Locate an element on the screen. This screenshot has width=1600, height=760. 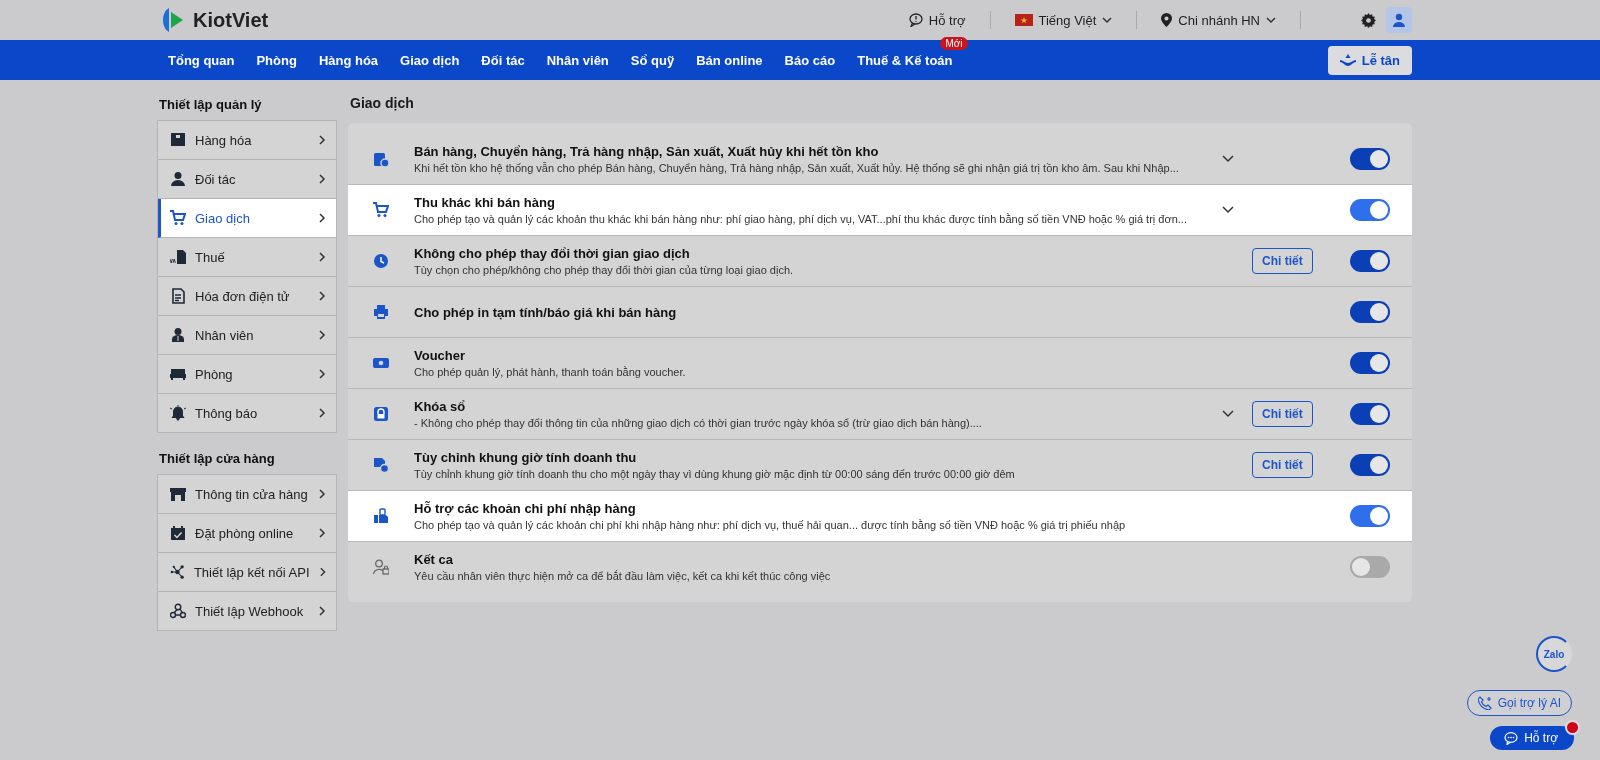
ai-call-button: Gọi trợ lý AI is located at coordinates (1519, 703).